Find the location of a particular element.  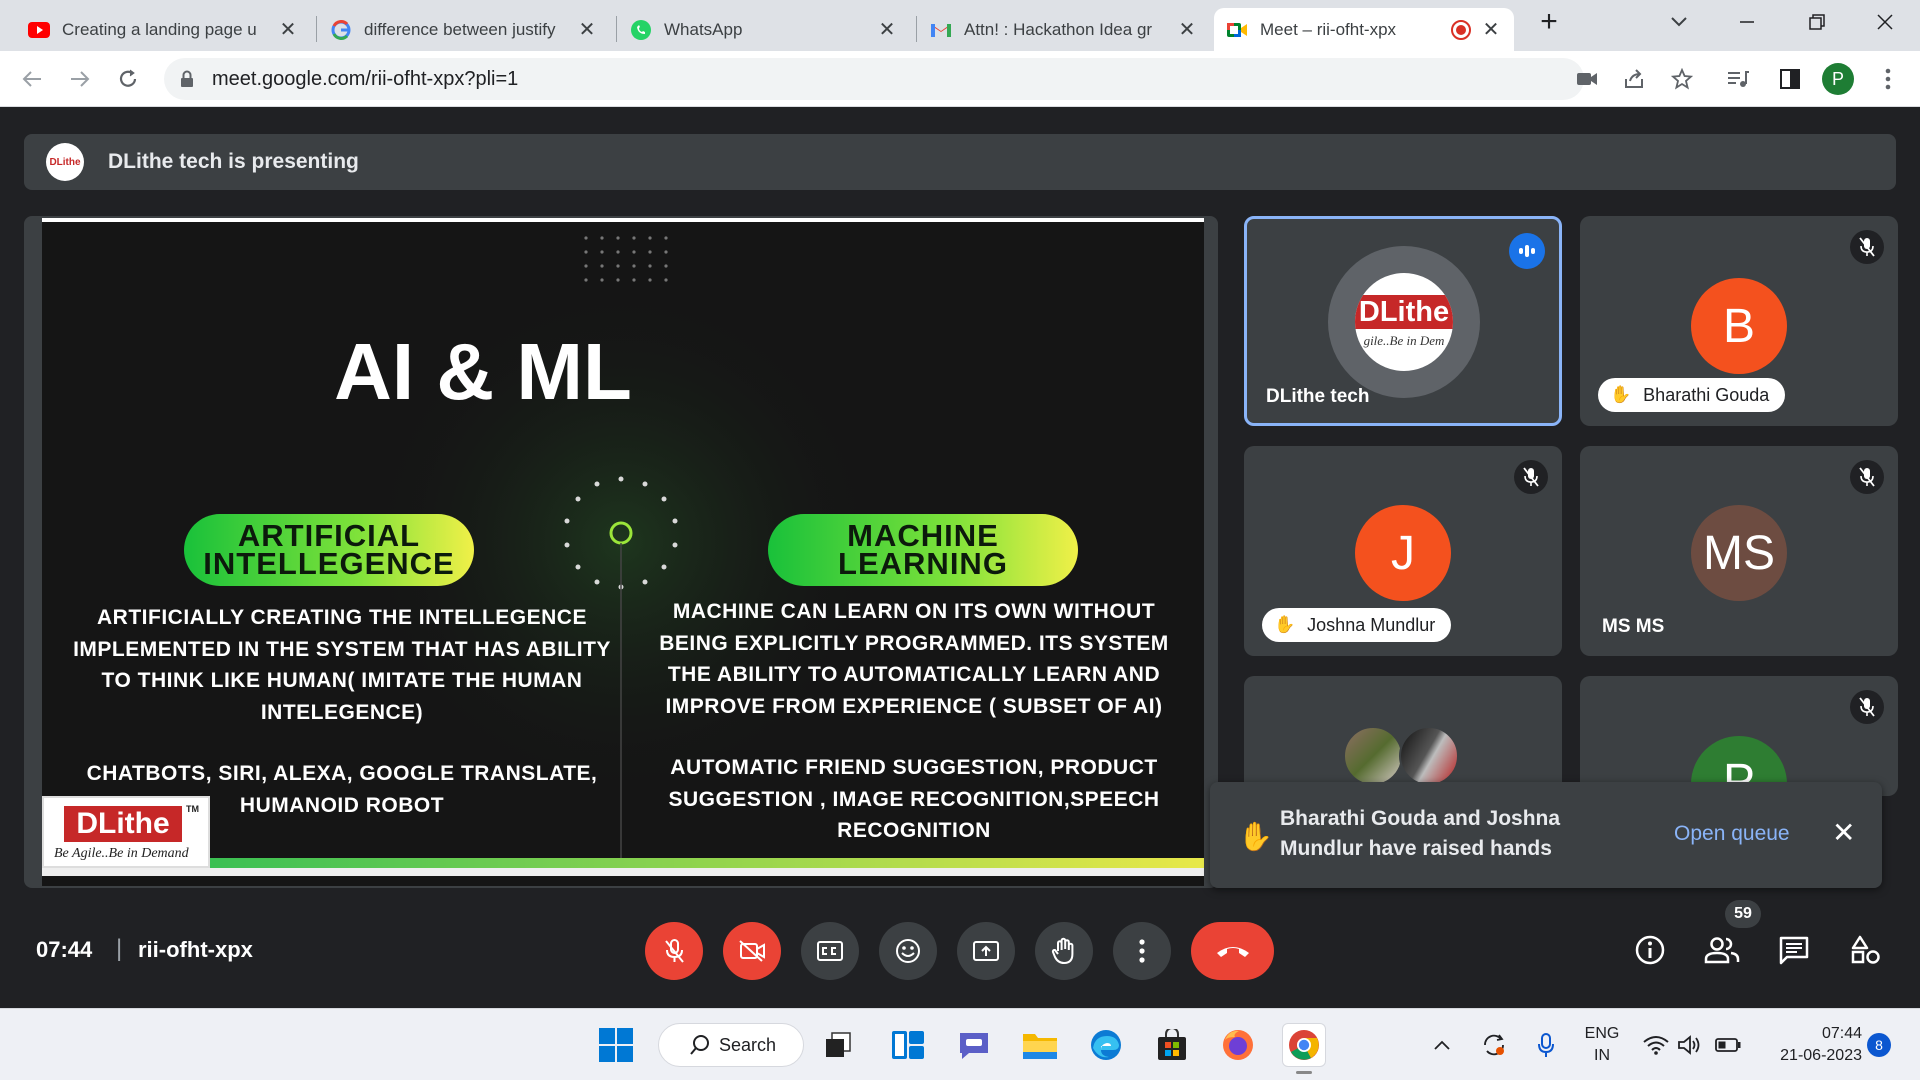

tab-google-search: difference between justify ✕ is located at coordinates (464, 29).